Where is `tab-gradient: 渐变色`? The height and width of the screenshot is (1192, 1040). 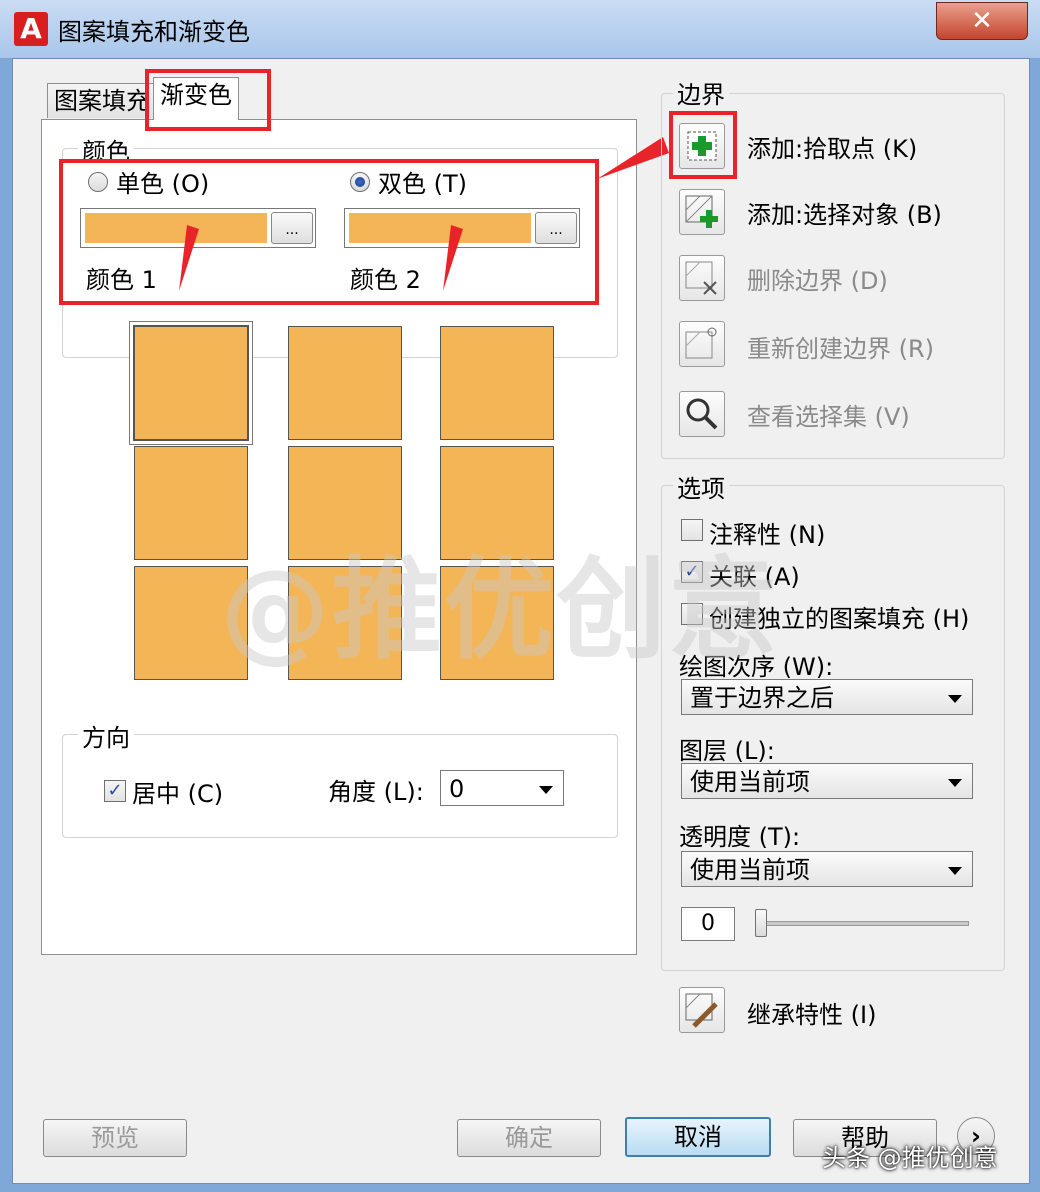 tab-gradient: 渐变色 is located at coordinates (196, 98).